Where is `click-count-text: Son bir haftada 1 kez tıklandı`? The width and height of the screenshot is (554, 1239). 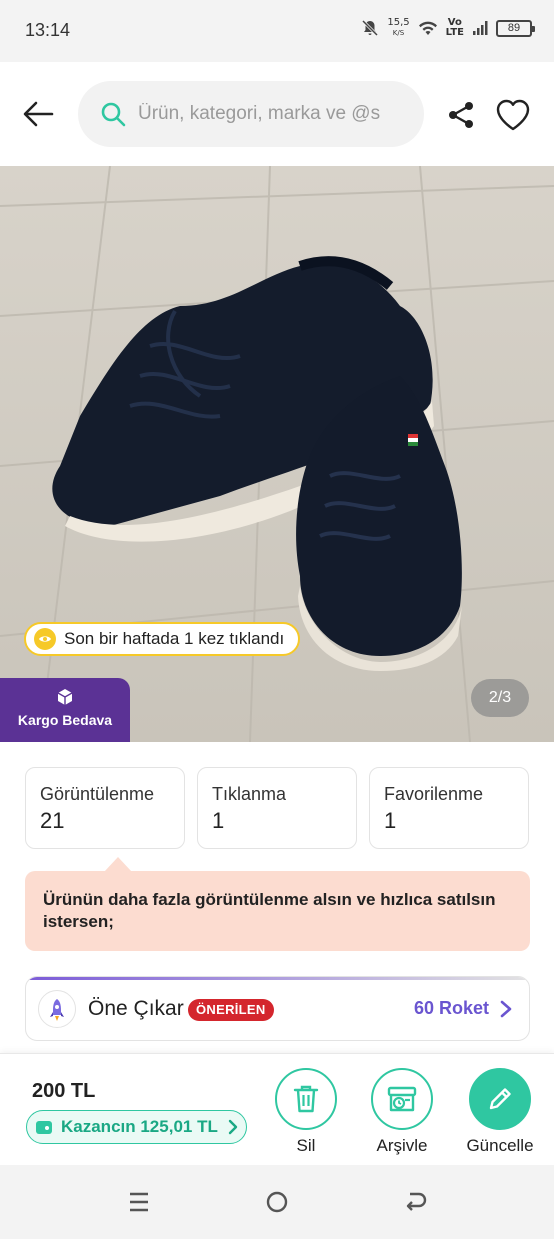 click-count-text: Son bir haftada 1 kez tıklandı is located at coordinates (174, 638).